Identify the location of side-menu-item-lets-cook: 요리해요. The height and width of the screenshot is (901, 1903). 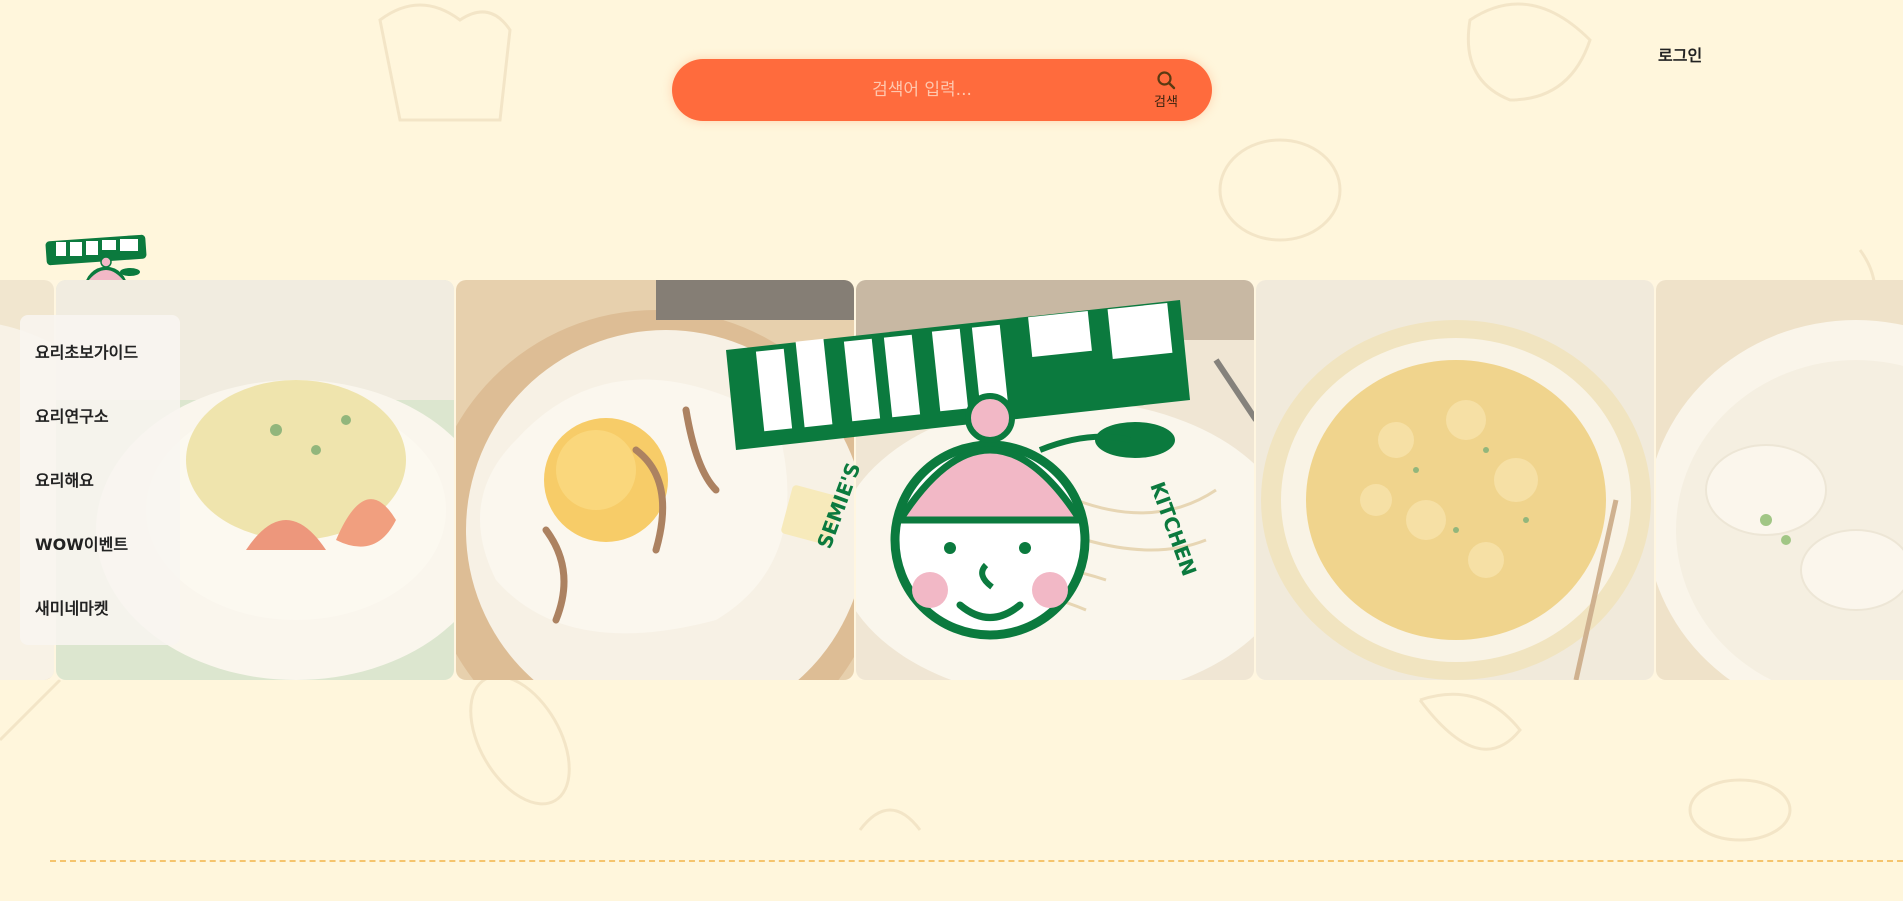
(100, 487).